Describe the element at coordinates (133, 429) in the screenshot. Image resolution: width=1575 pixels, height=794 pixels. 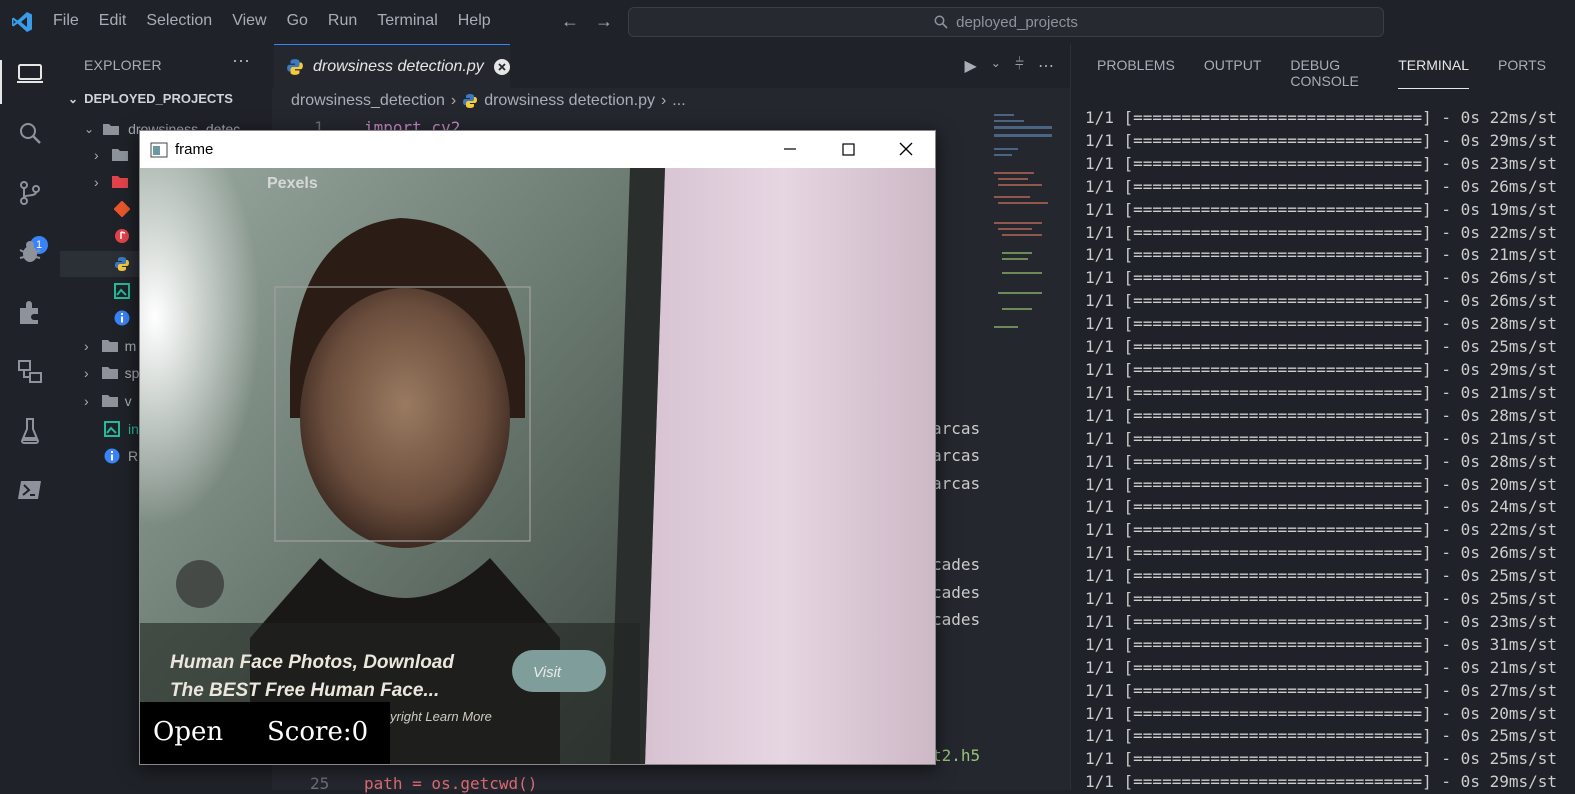
I see `file-name: in` at that location.